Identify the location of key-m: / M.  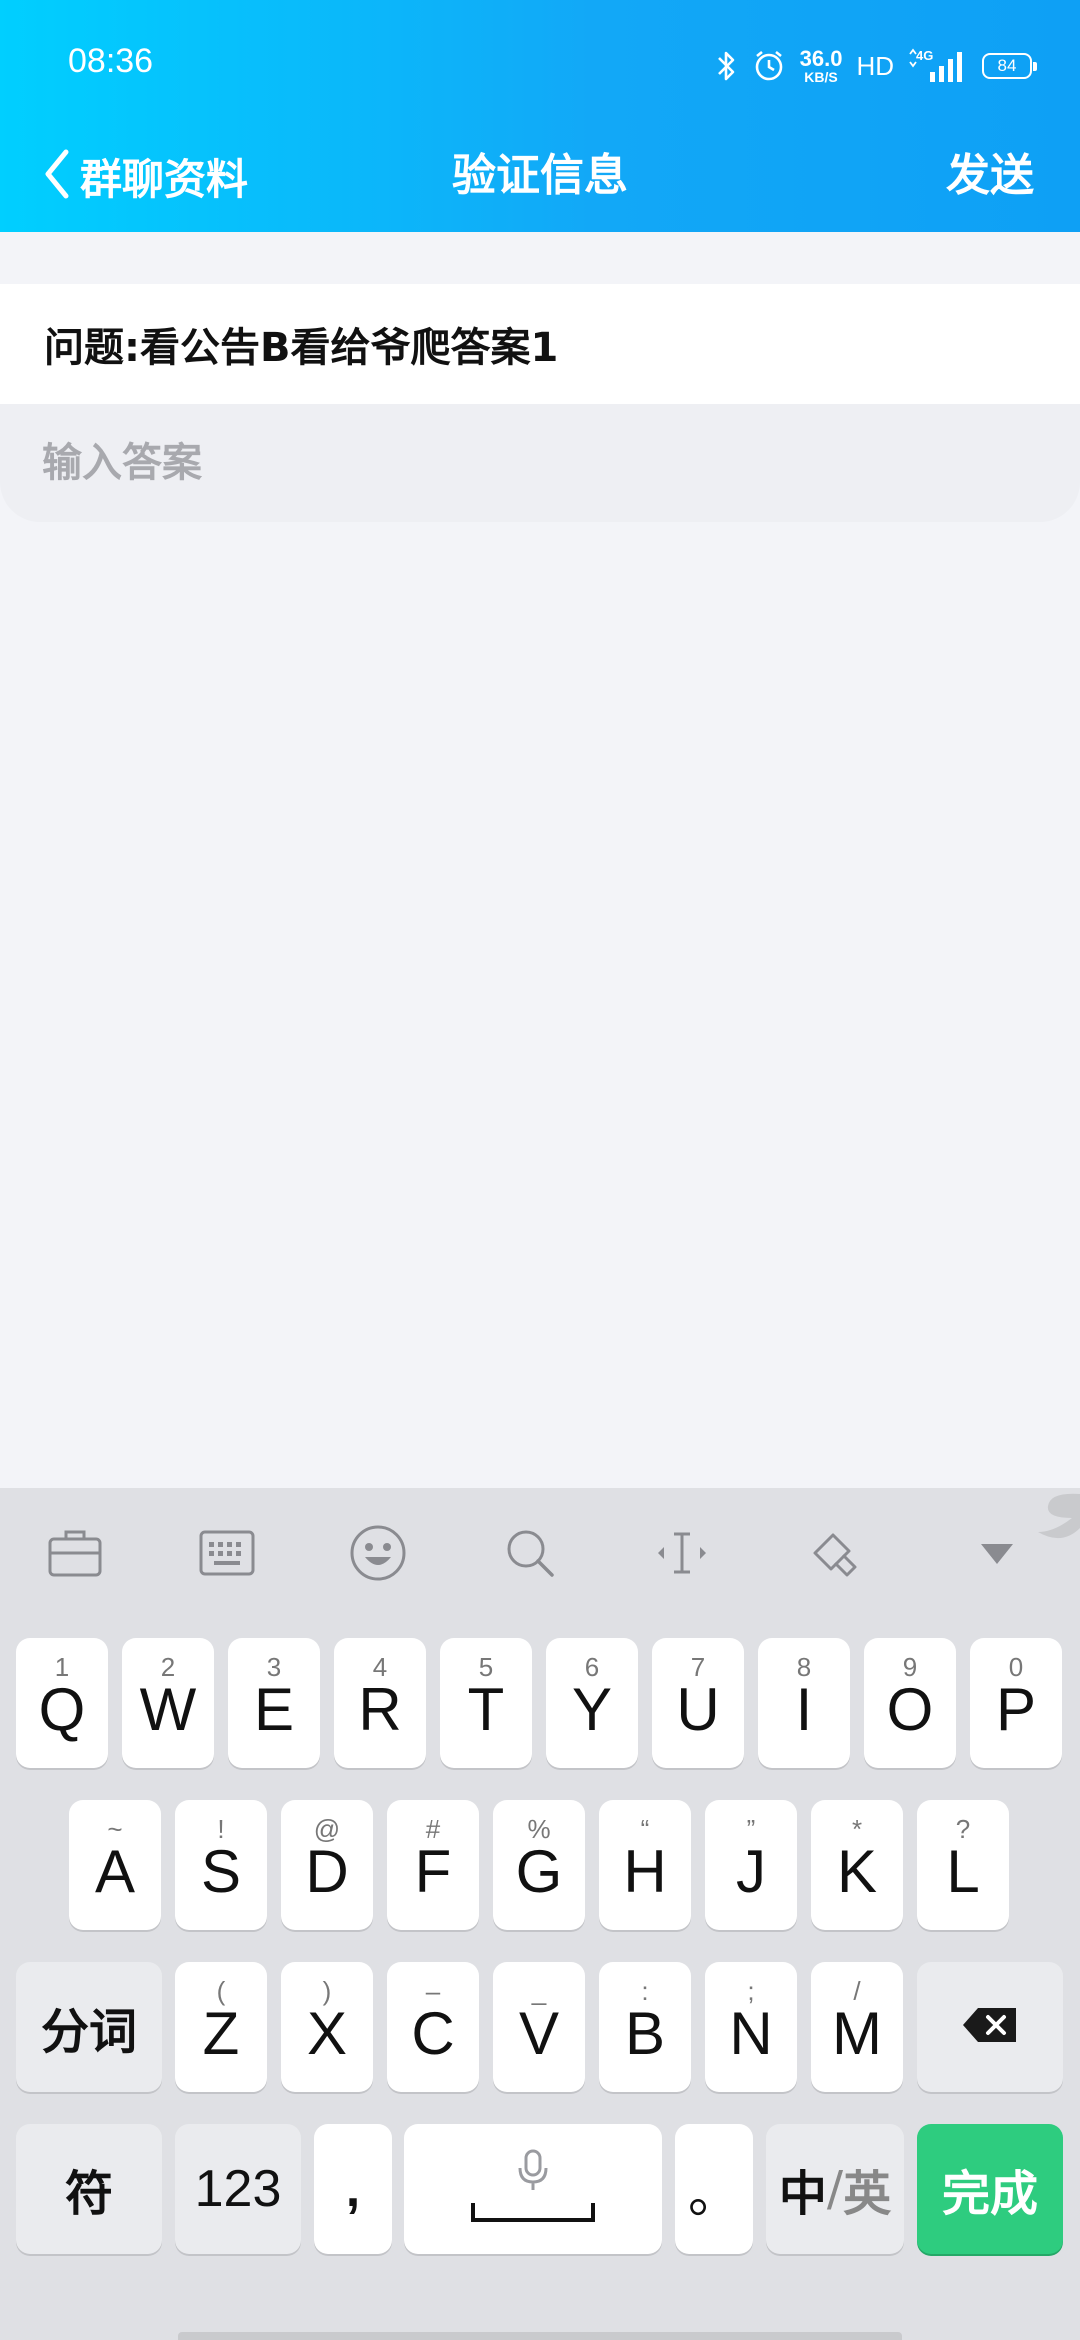
(857, 2027).